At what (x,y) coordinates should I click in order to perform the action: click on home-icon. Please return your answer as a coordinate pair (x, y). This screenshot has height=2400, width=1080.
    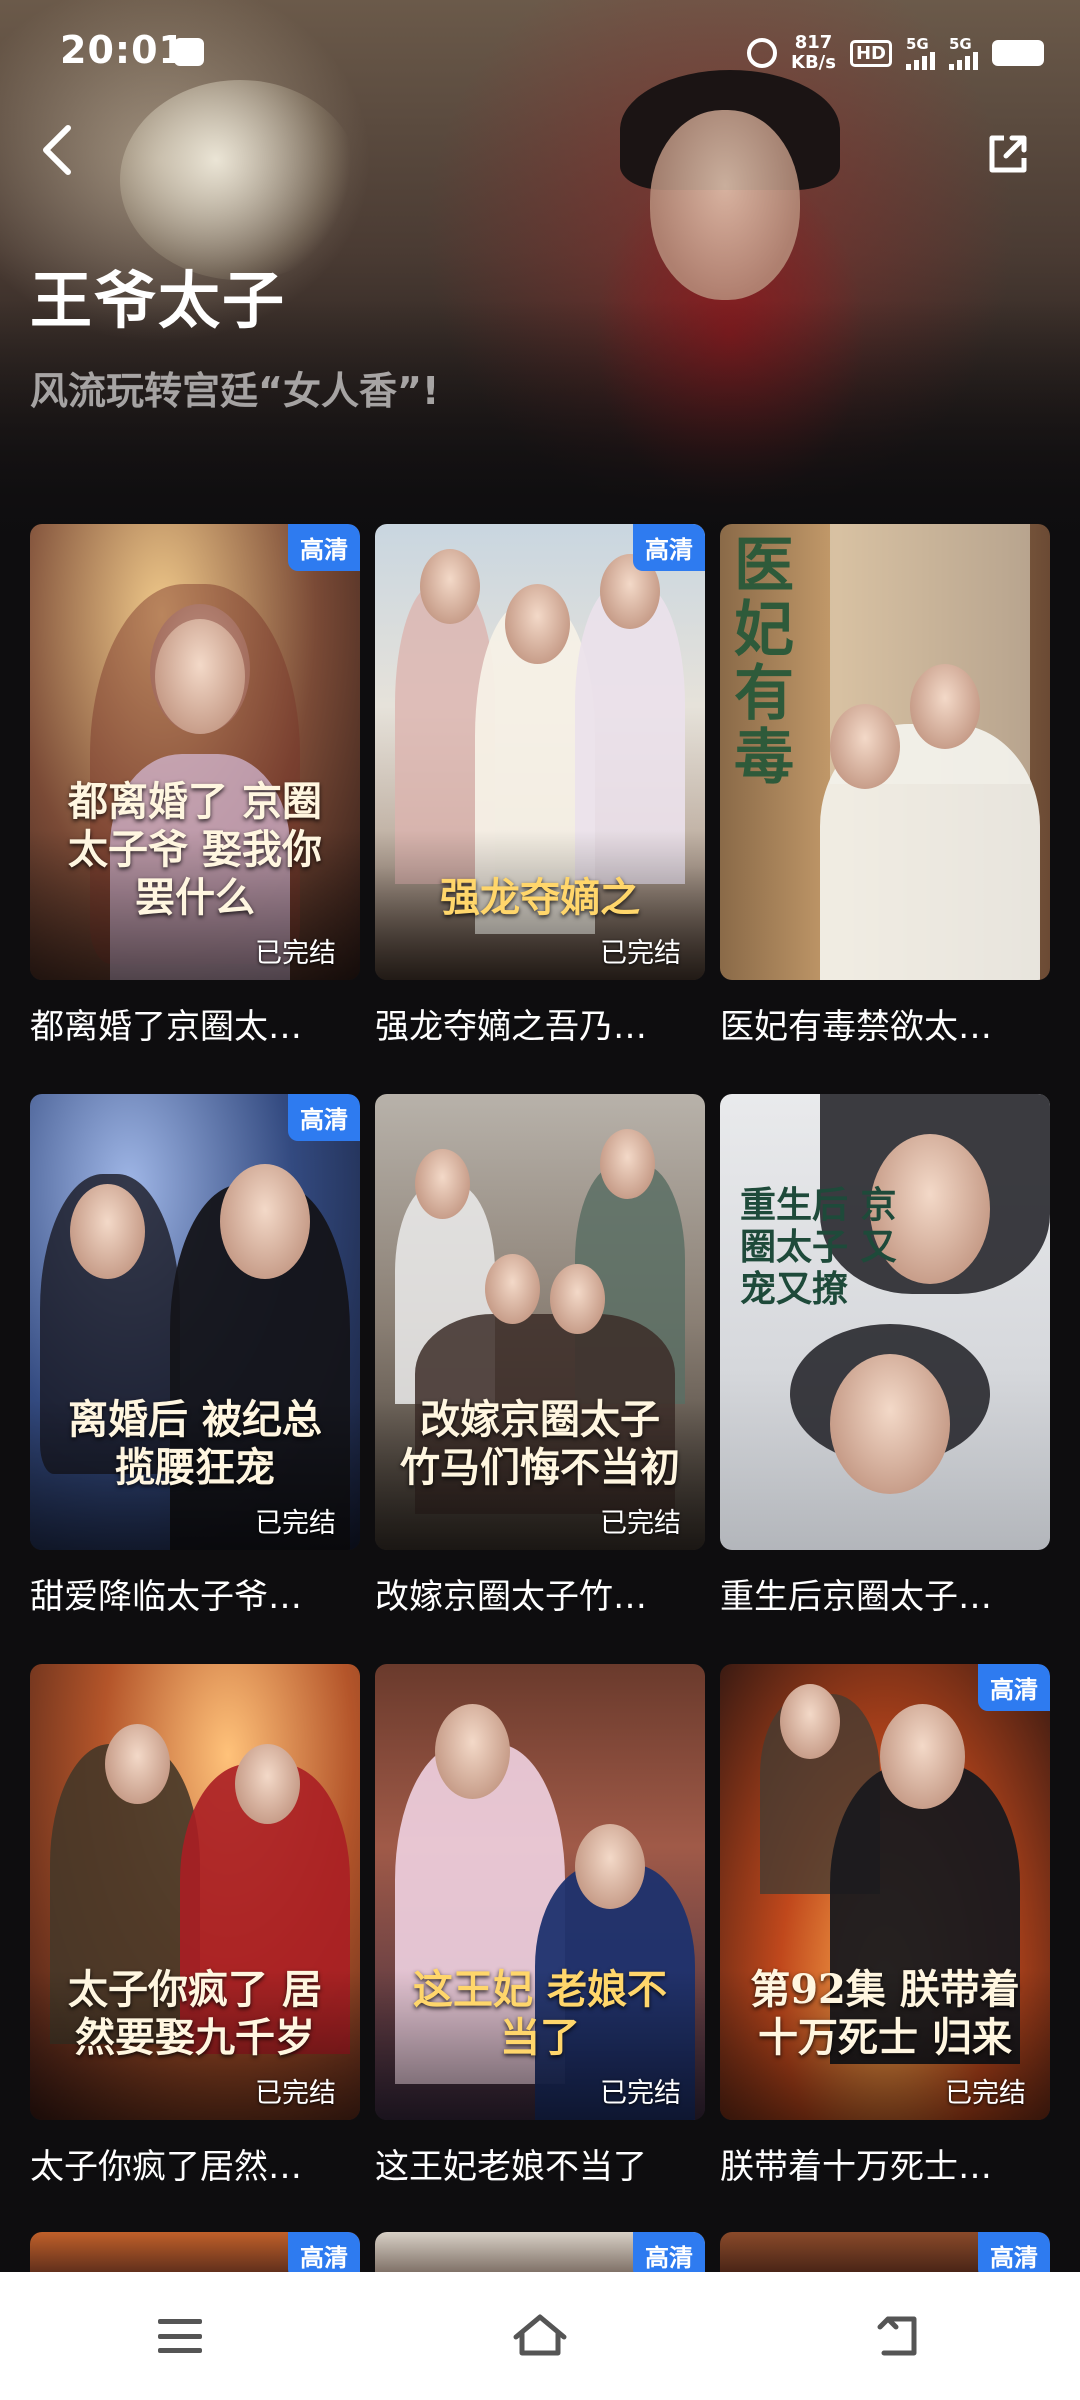
    Looking at the image, I should click on (540, 2335).